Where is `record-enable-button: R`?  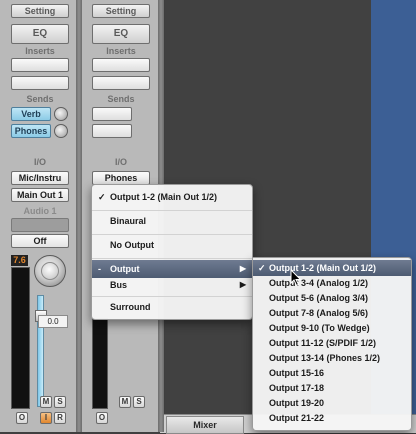 record-enable-button: R is located at coordinates (60, 418).